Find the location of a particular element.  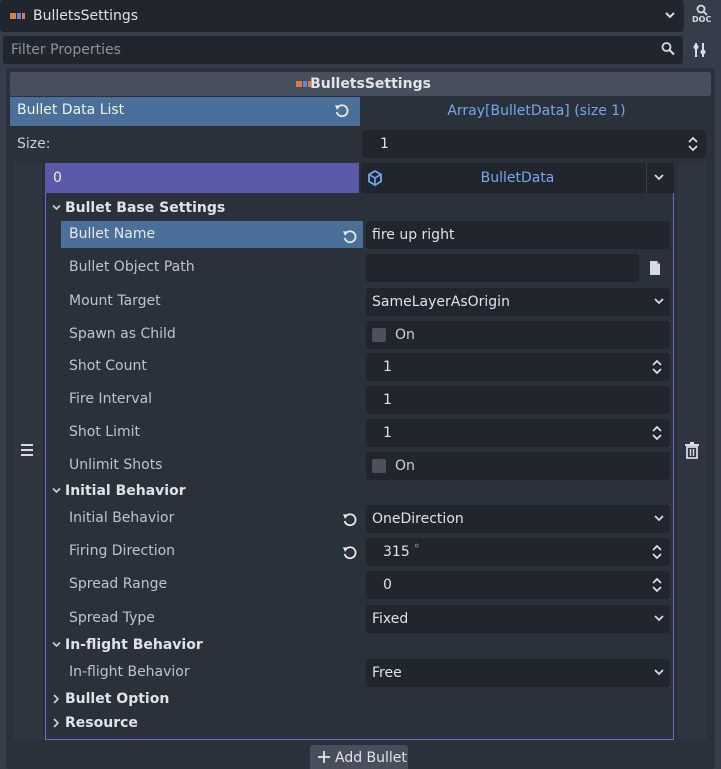

firing-direction-label: Firing Direction is located at coordinates (122, 551).